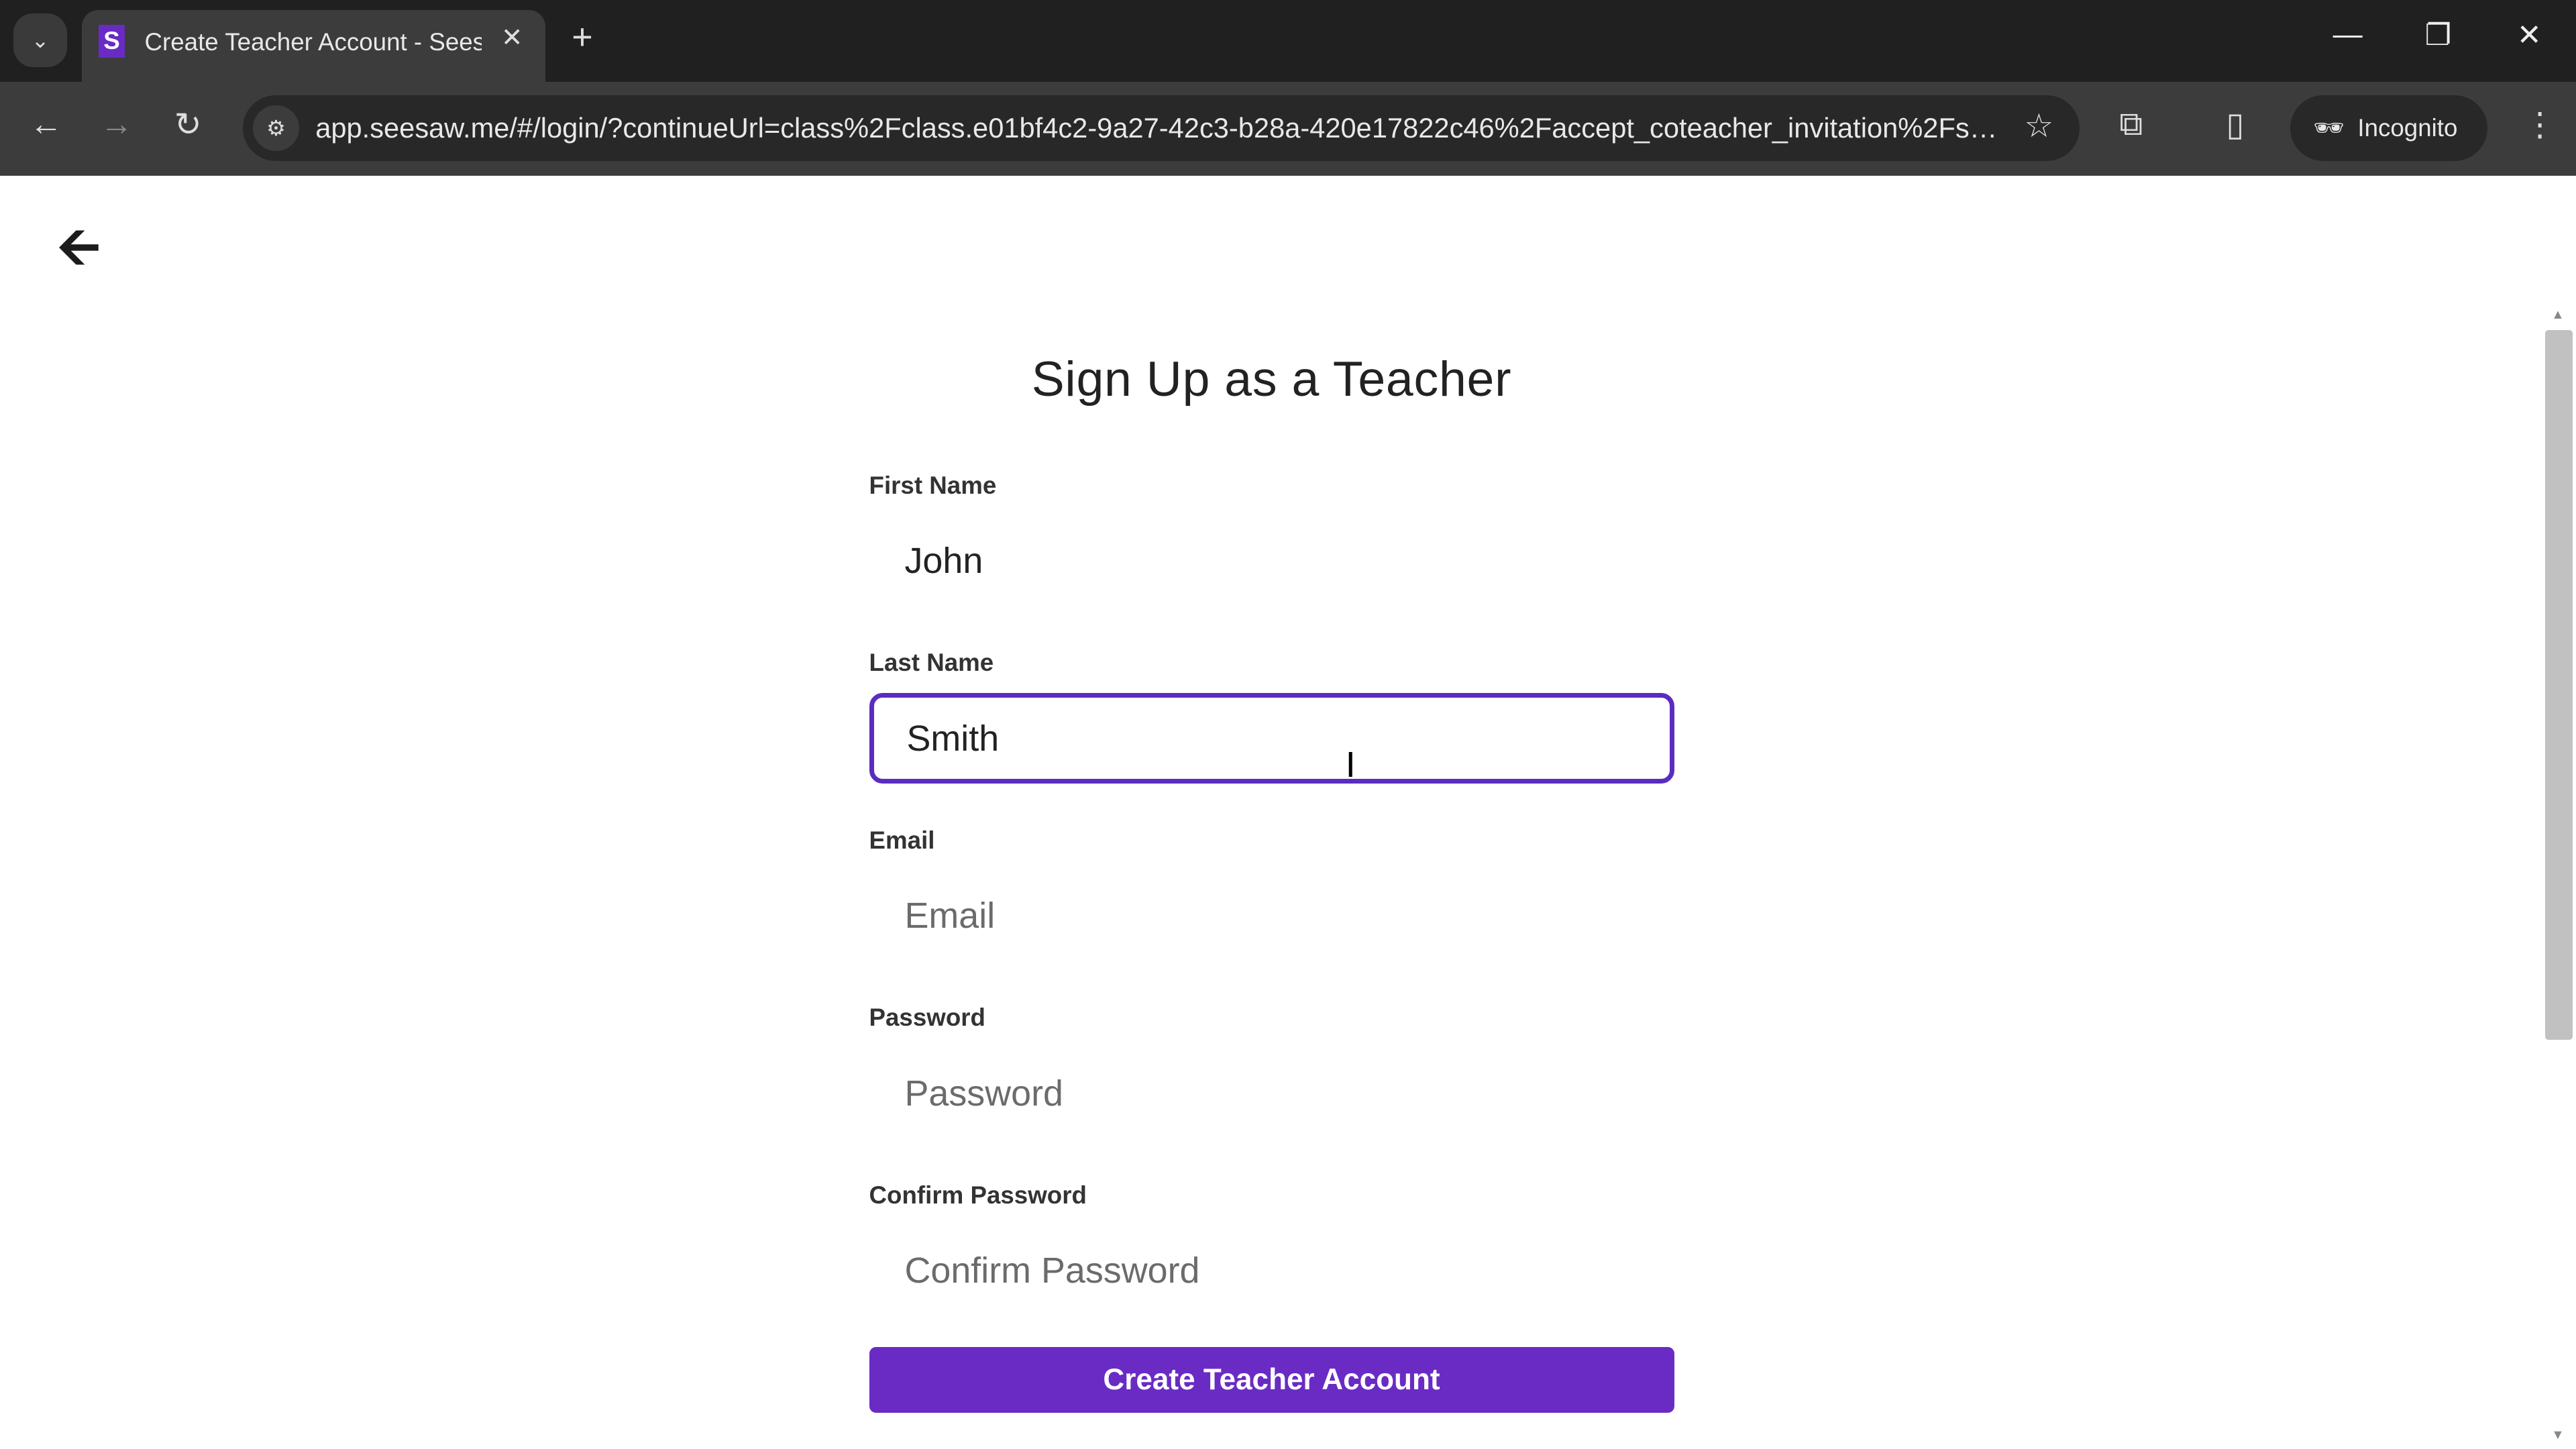 The height and width of the screenshot is (1449, 2576). What do you see at coordinates (2348, 35) in the screenshot?
I see `minimize-icon: —` at bounding box center [2348, 35].